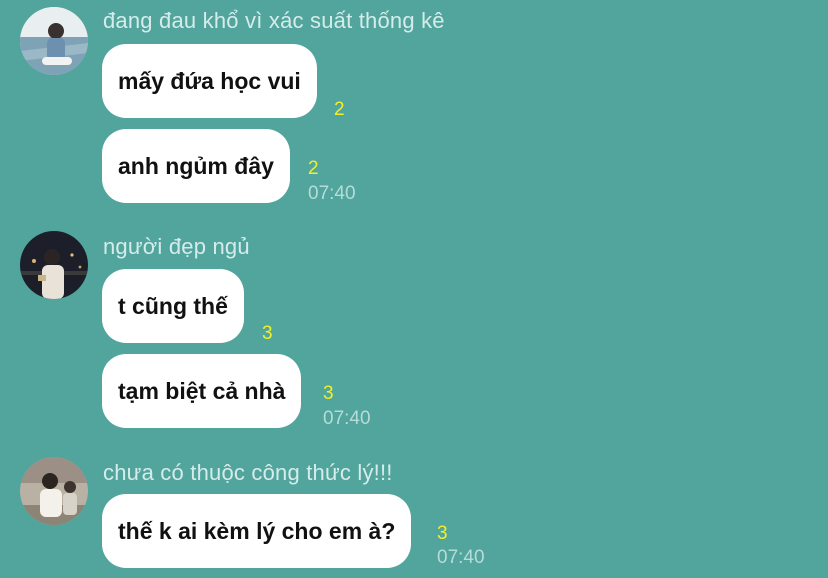 The width and height of the screenshot is (828, 578). Describe the element at coordinates (176, 246) in the screenshot. I see `sender-name: người đẹp ngủ` at that location.